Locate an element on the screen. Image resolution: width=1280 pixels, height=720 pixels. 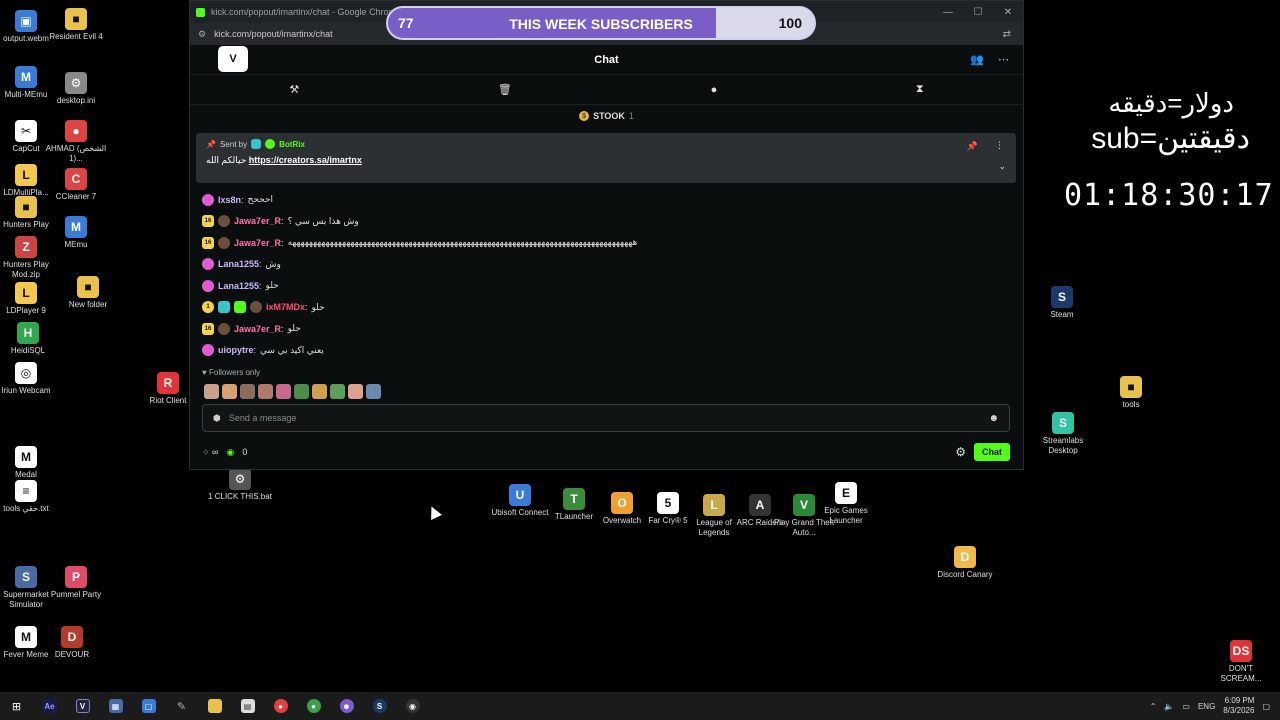
desktop-icon-left-10: Z Hunters Play Mod.zip is located at coordinates (29, 258).